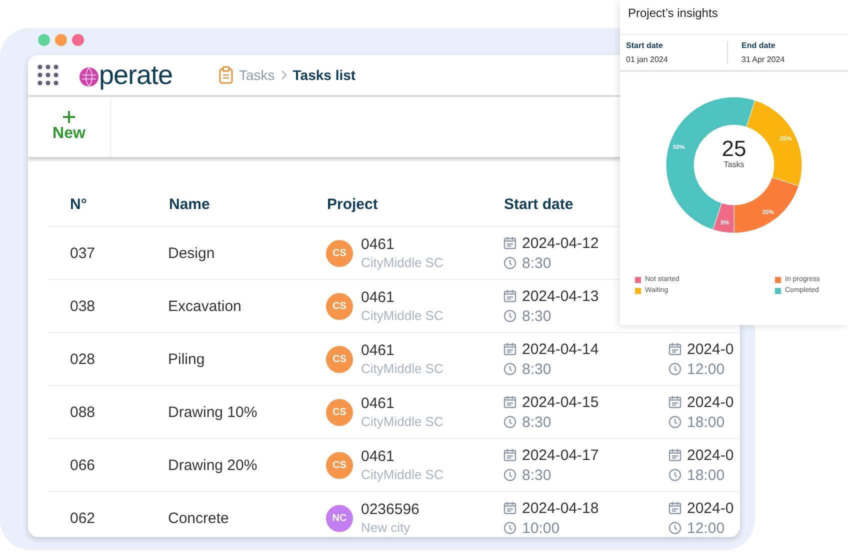  I want to click on avatar: NC, so click(339, 518).